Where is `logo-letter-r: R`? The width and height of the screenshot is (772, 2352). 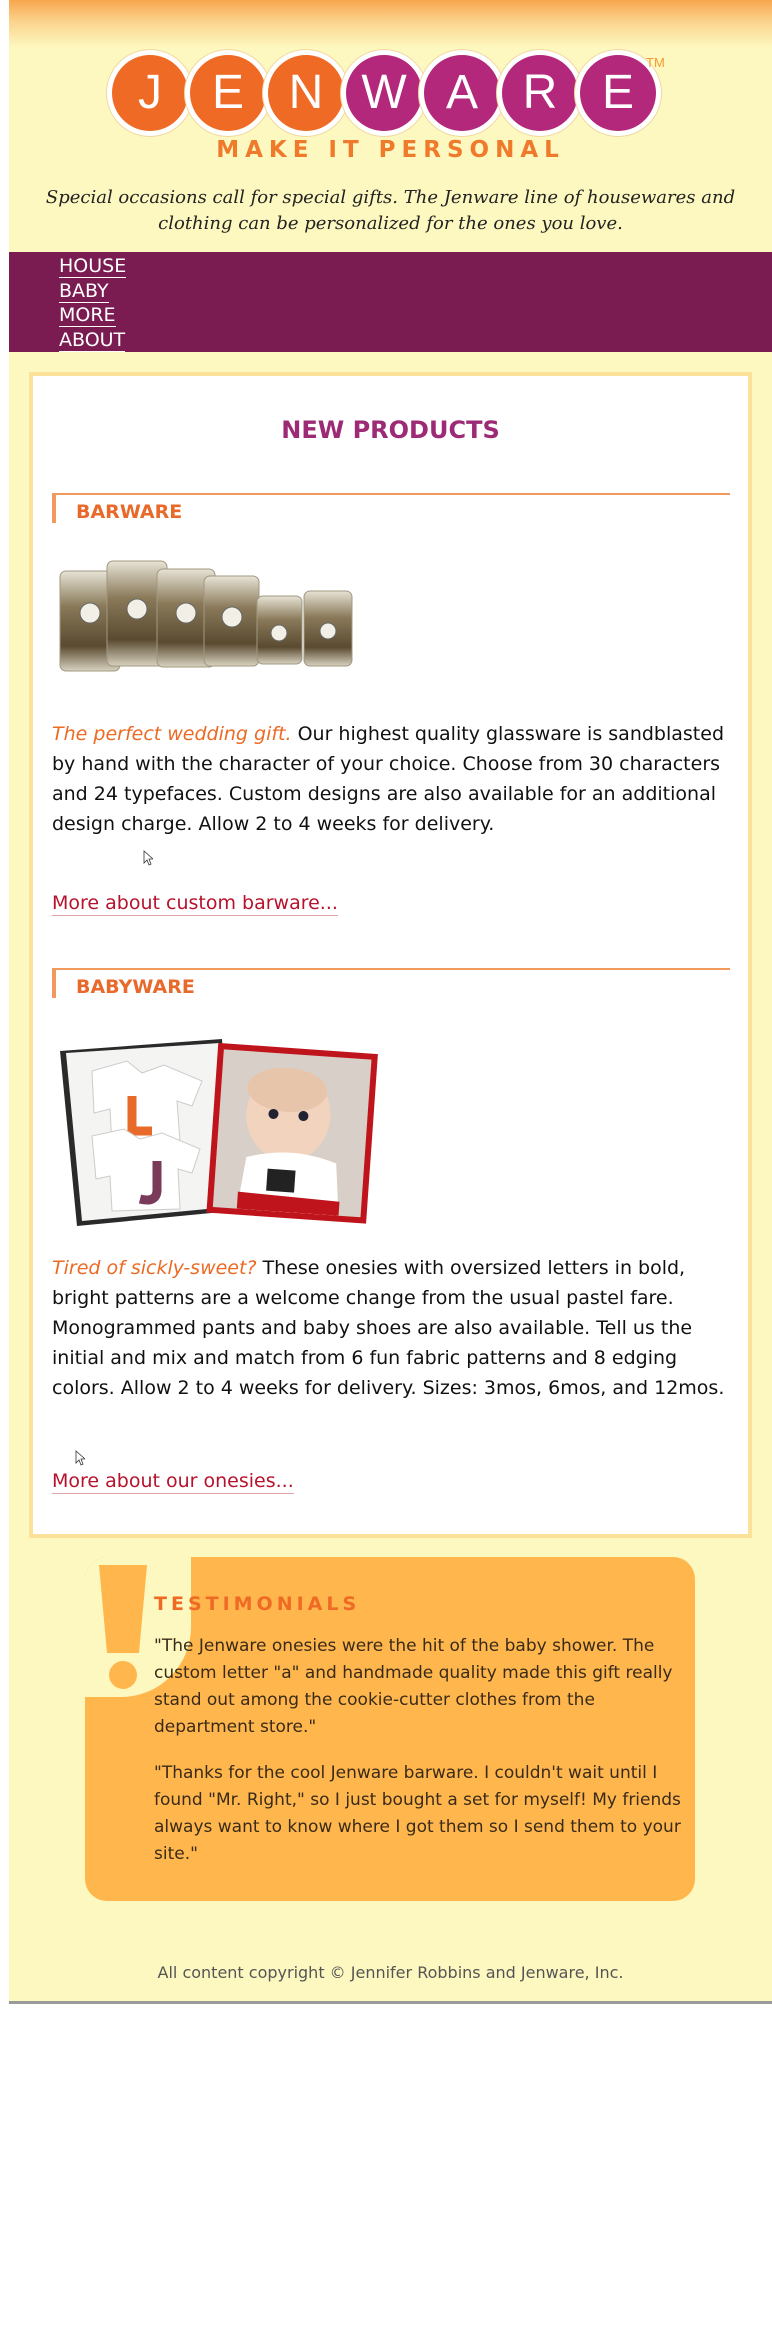 logo-letter-r: R is located at coordinates (540, 93).